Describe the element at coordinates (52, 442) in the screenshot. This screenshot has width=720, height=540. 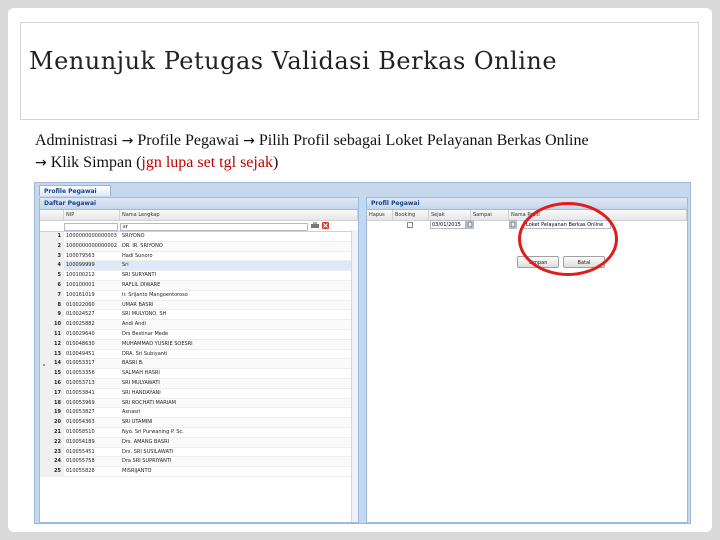
I see `row-number: 22` at that location.